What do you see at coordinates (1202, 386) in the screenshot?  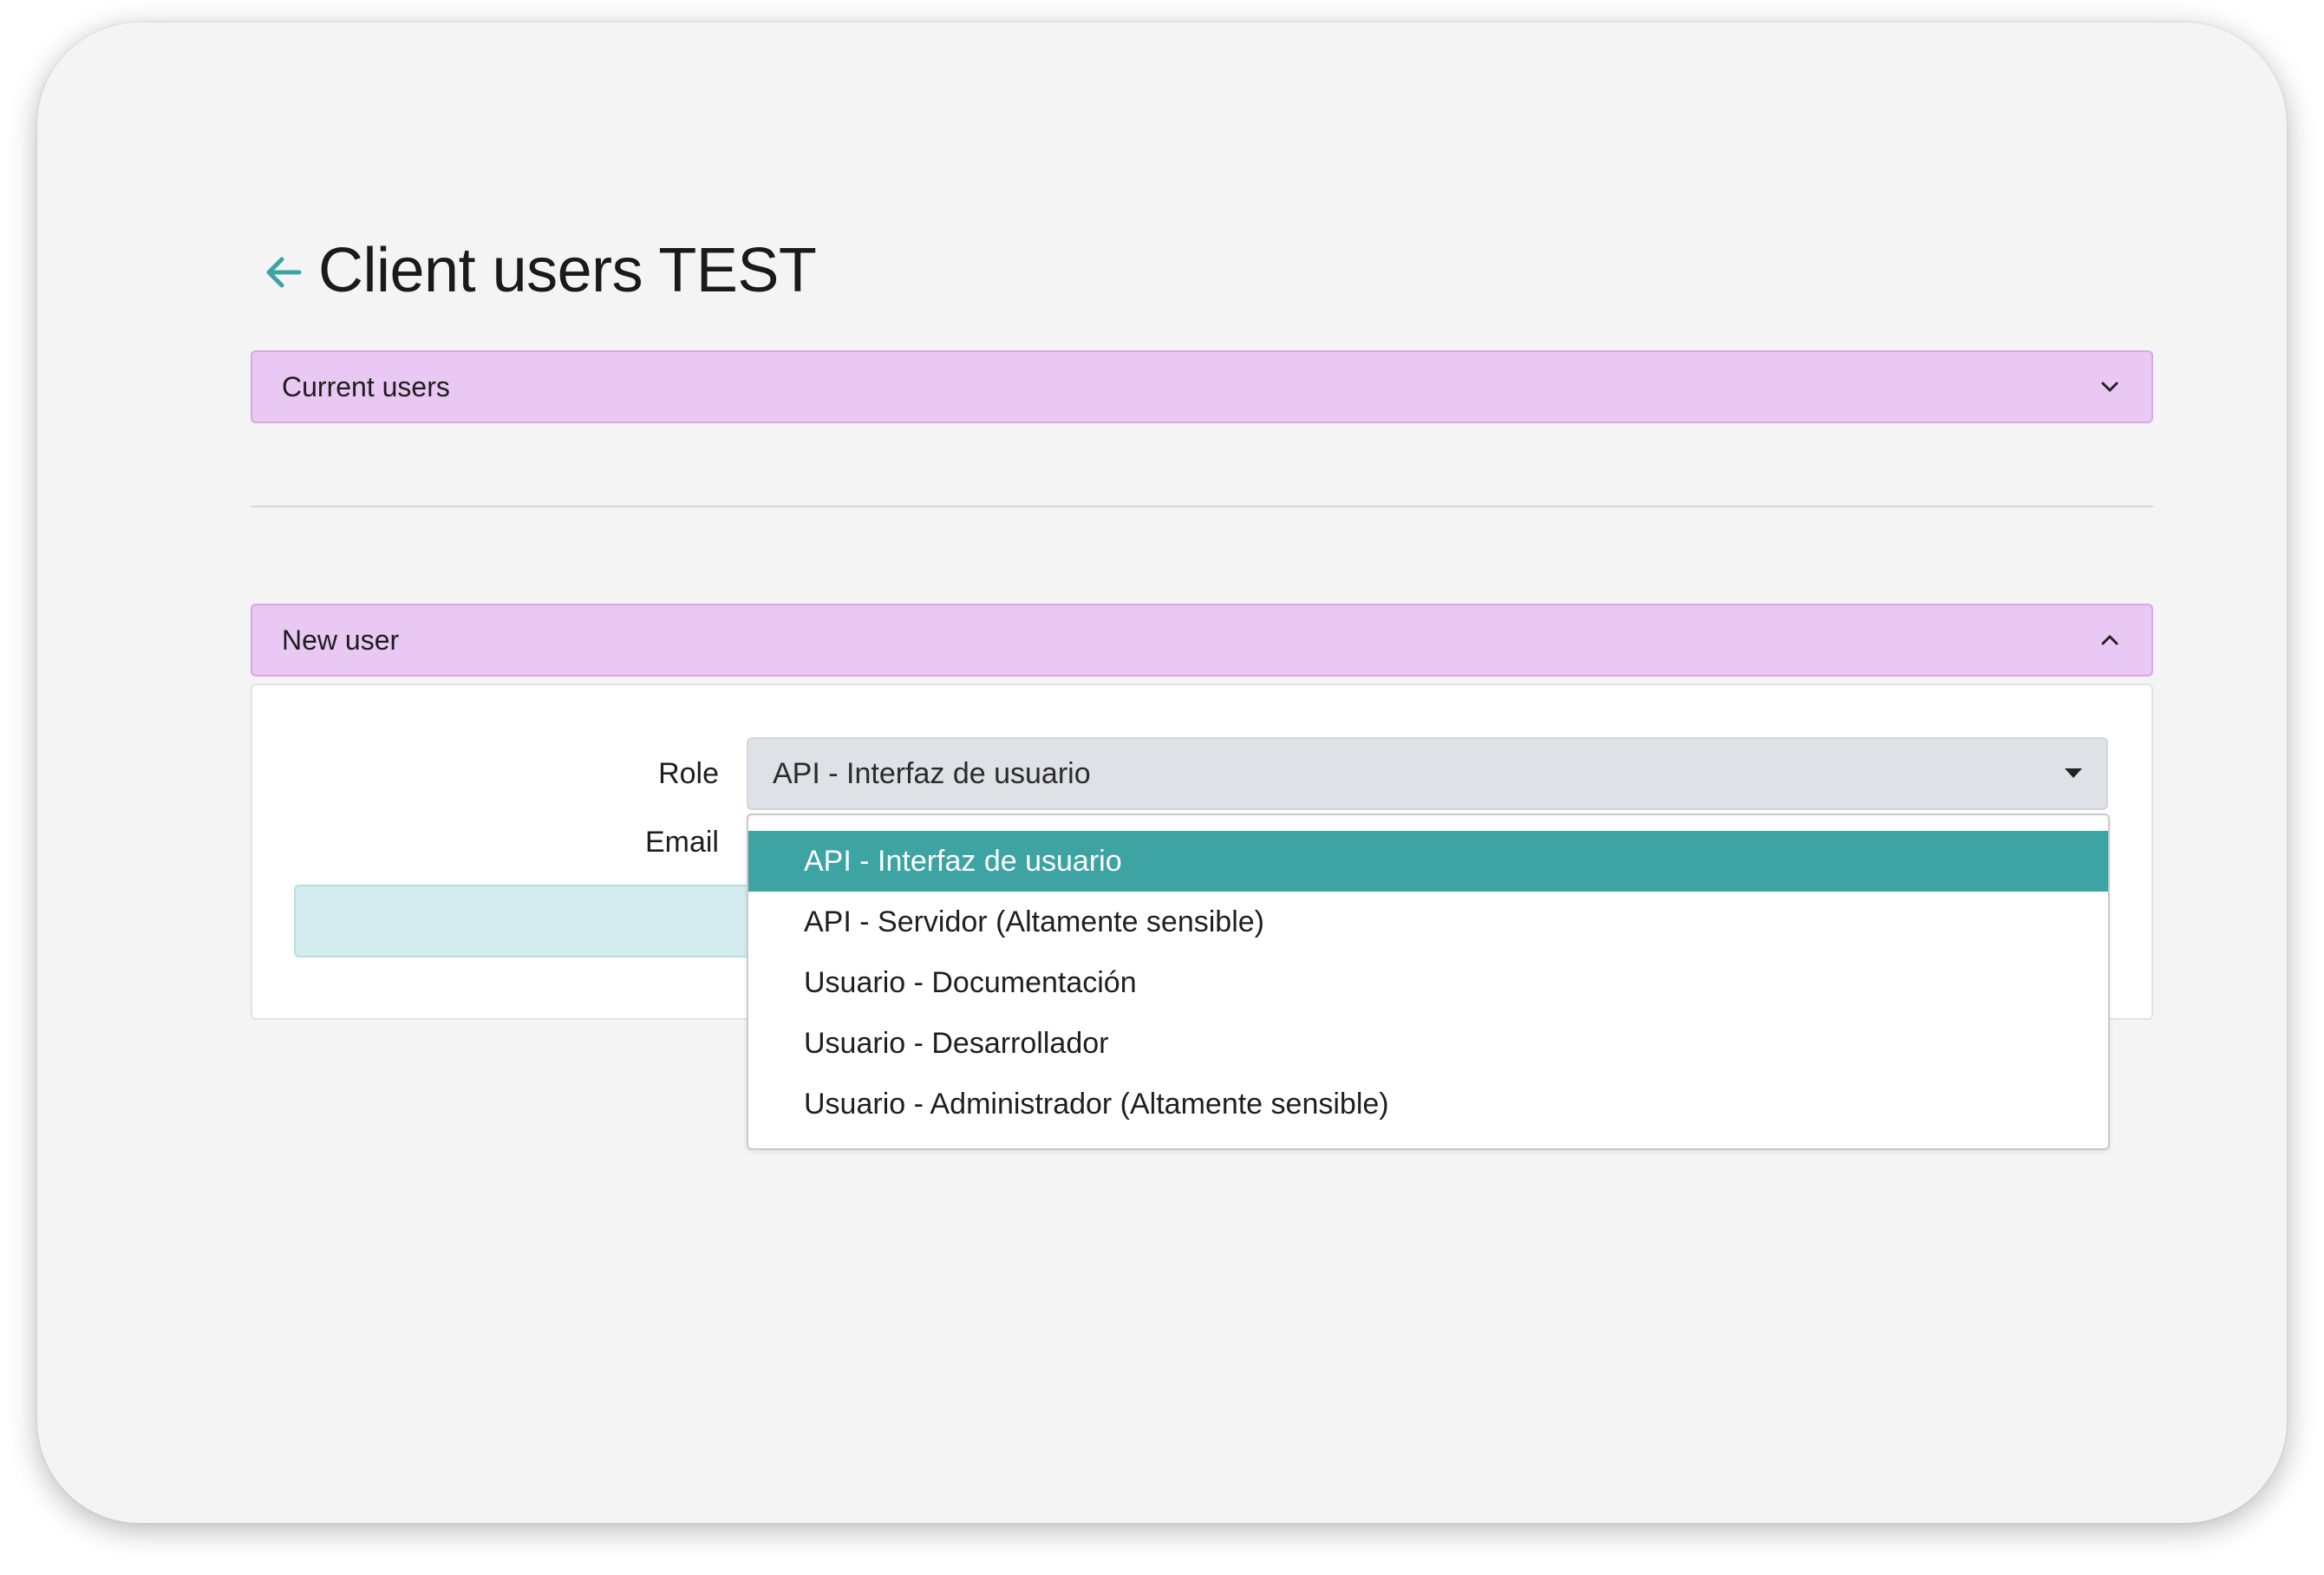 I see `current-users-accordion: Current users` at bounding box center [1202, 386].